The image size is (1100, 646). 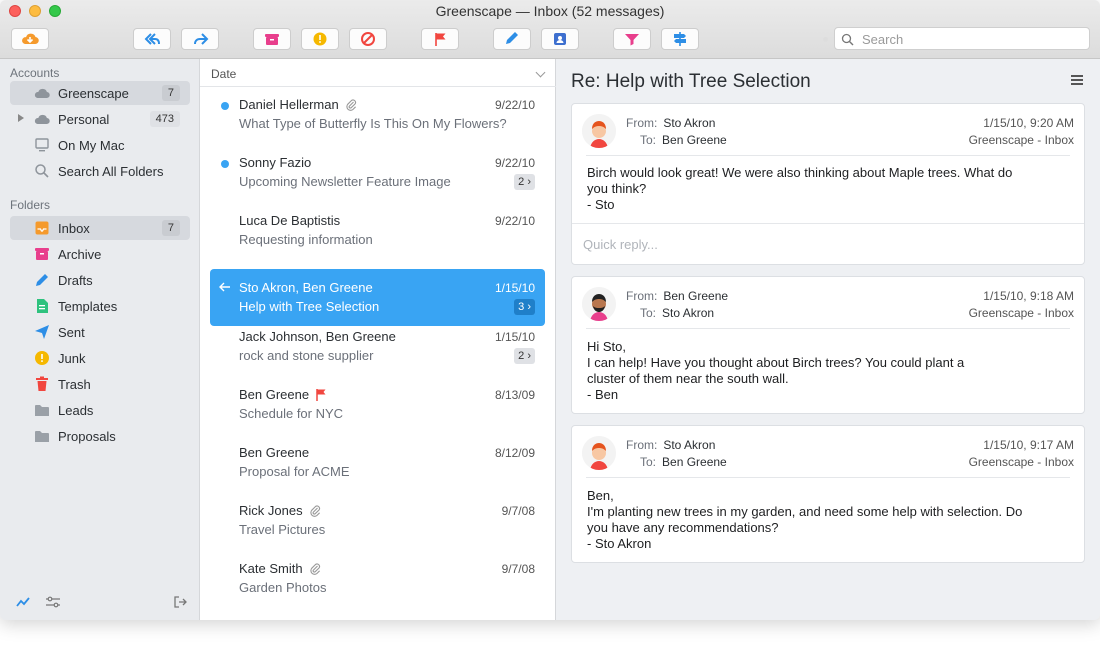 I want to click on paper-plane-icon, so click(x=42, y=332).